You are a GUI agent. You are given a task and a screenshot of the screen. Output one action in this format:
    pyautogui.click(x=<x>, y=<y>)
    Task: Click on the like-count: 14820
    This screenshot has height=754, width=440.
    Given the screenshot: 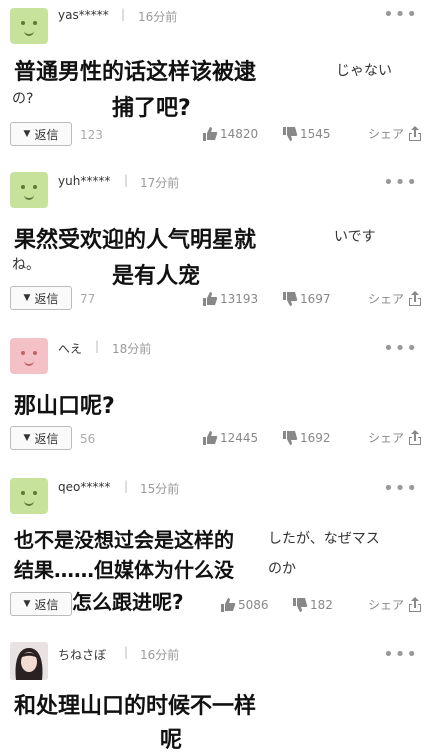 What is the action you would take?
    pyautogui.click(x=239, y=134)
    